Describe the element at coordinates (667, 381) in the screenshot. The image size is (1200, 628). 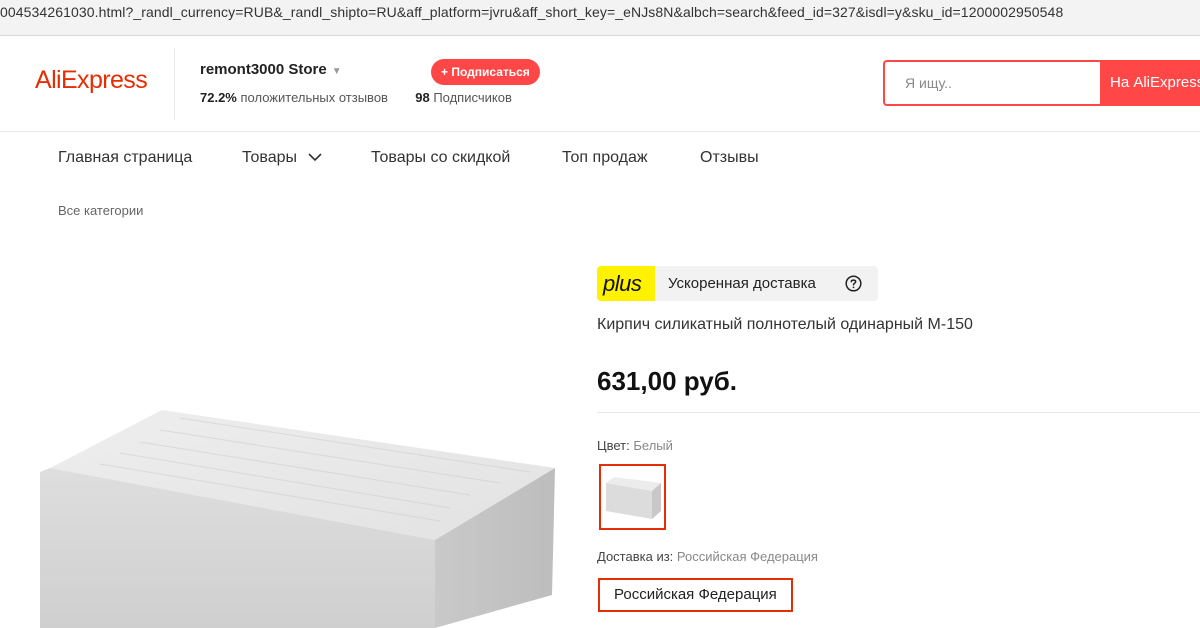
I see `product-price: 631,00 руб.` at that location.